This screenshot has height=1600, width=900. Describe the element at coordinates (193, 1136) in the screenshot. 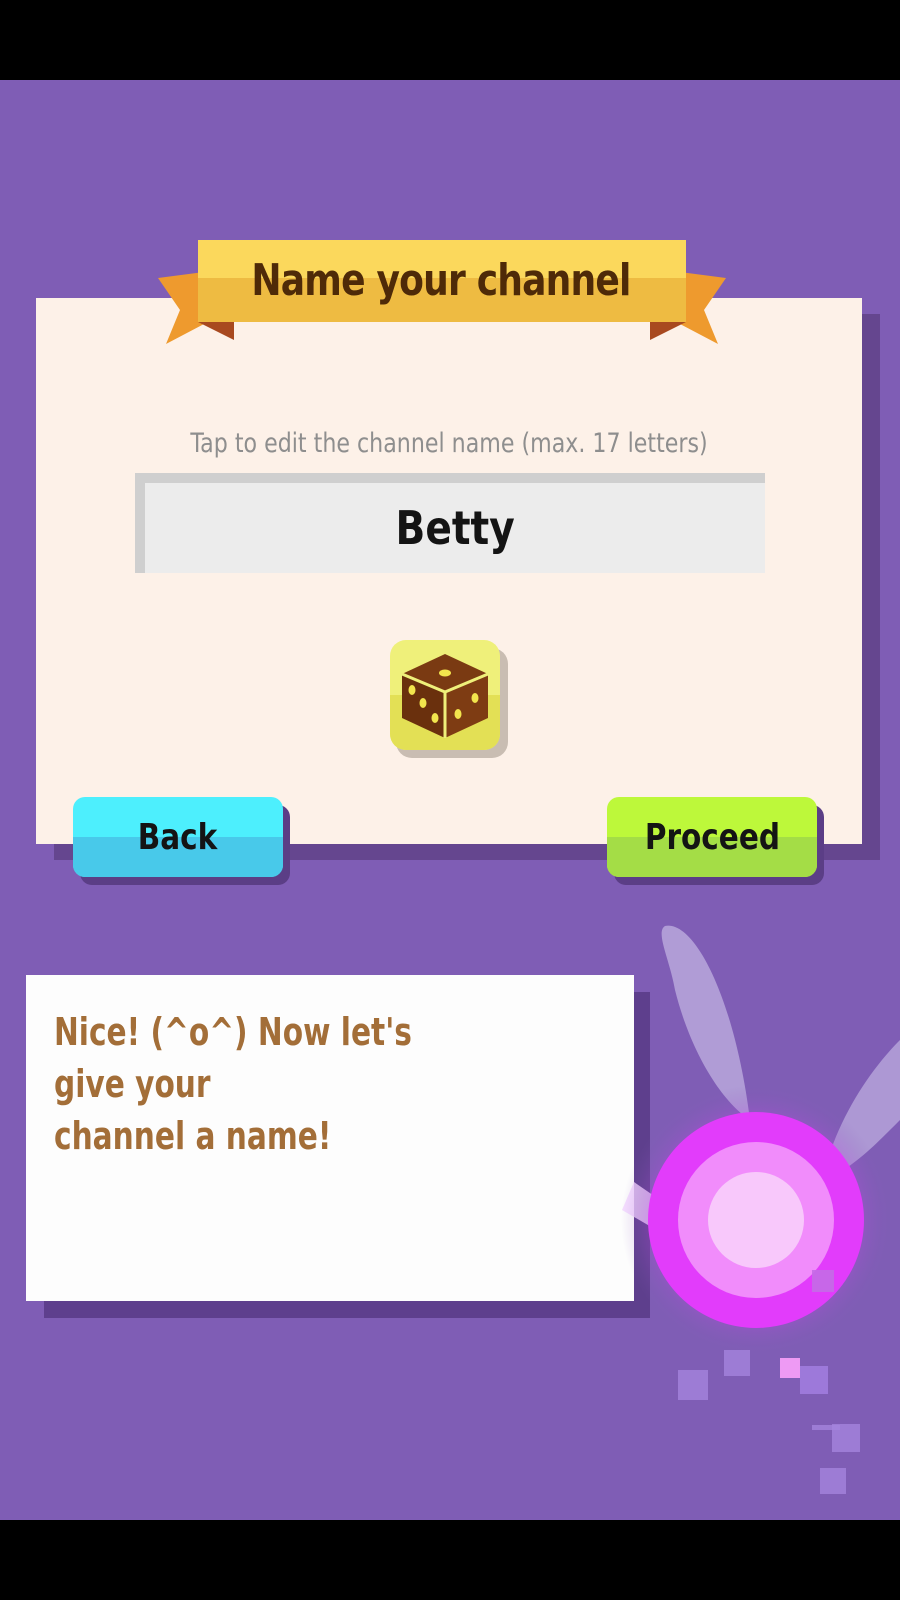

I see `dialog-line-2: channel a name!` at that location.